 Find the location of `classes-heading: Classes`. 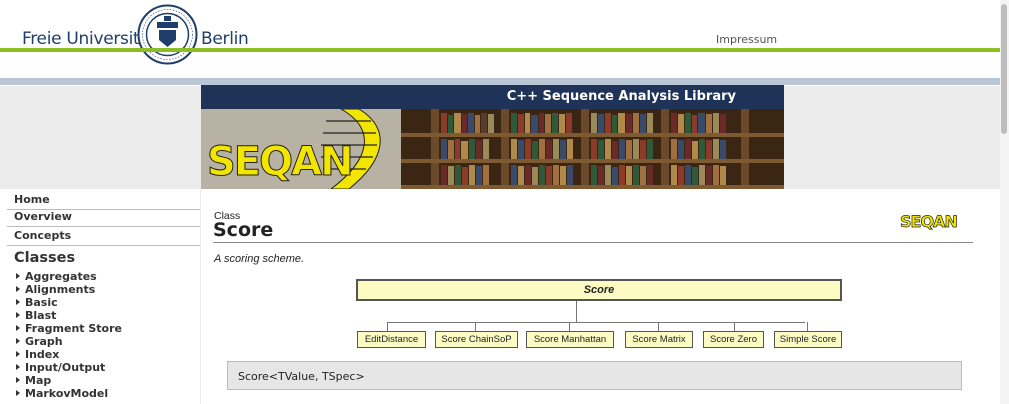

classes-heading: Classes is located at coordinates (45, 258).